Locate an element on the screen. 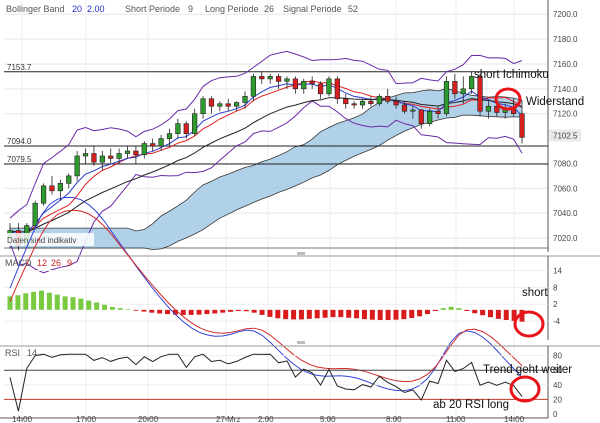 This screenshot has width=600, height=423. time-tick-label: 8:00 is located at coordinates (394, 419).